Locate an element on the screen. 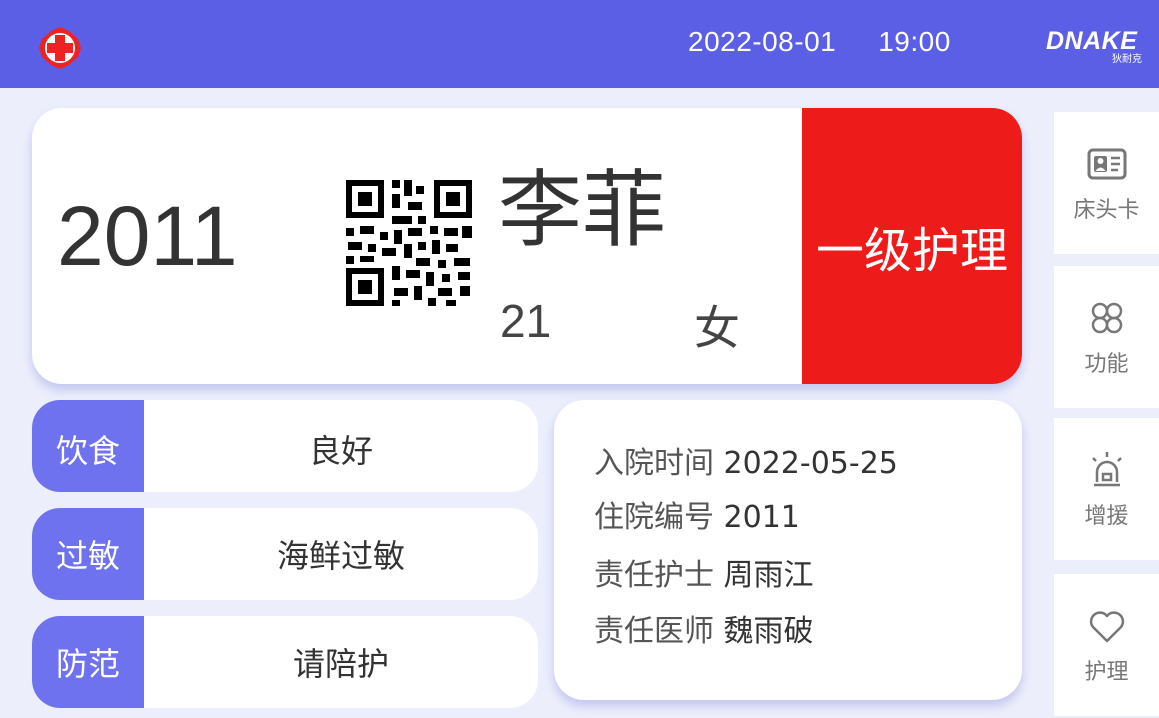 The height and width of the screenshot is (718, 1159). allergy-row: 过敏 海鲜过敏 is located at coordinates (285, 554).